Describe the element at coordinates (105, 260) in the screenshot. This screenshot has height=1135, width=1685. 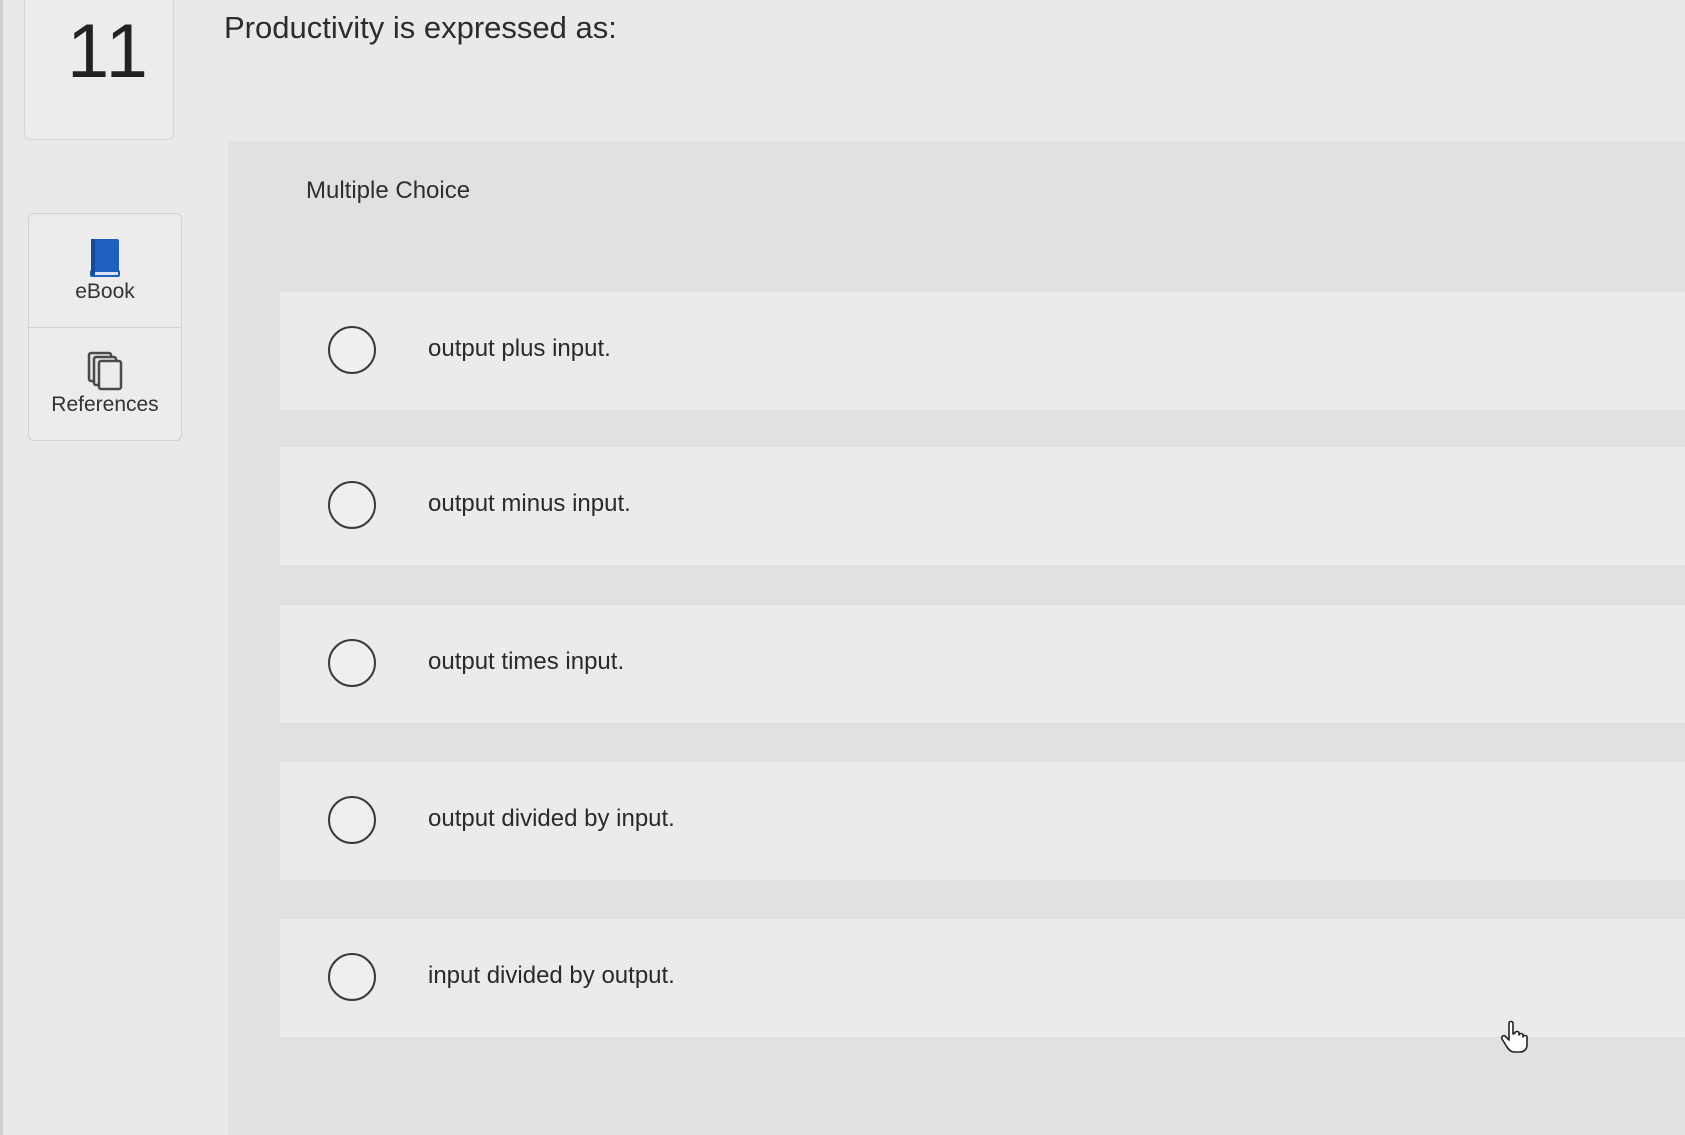
I see `book-icon` at that location.